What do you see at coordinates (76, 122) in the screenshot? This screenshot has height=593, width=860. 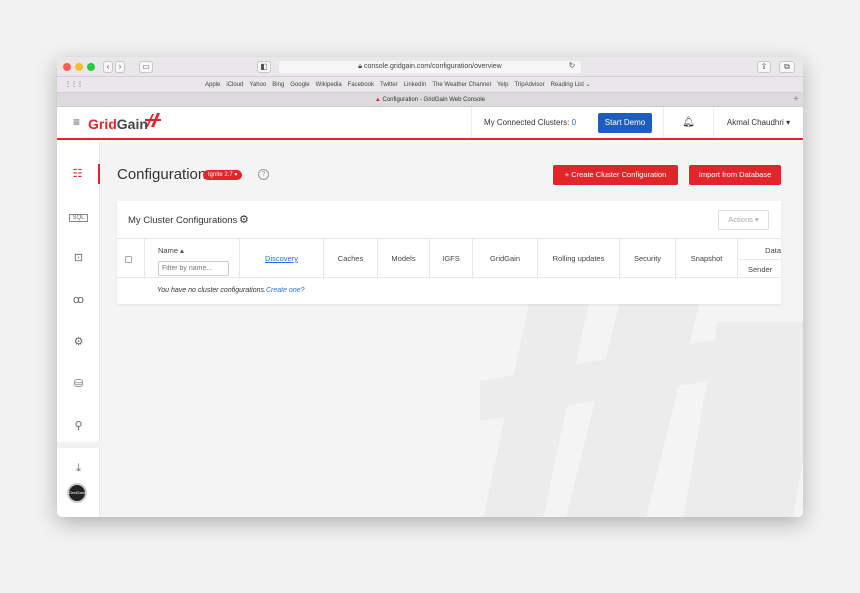 I see `menu-icon: ≡` at bounding box center [76, 122].